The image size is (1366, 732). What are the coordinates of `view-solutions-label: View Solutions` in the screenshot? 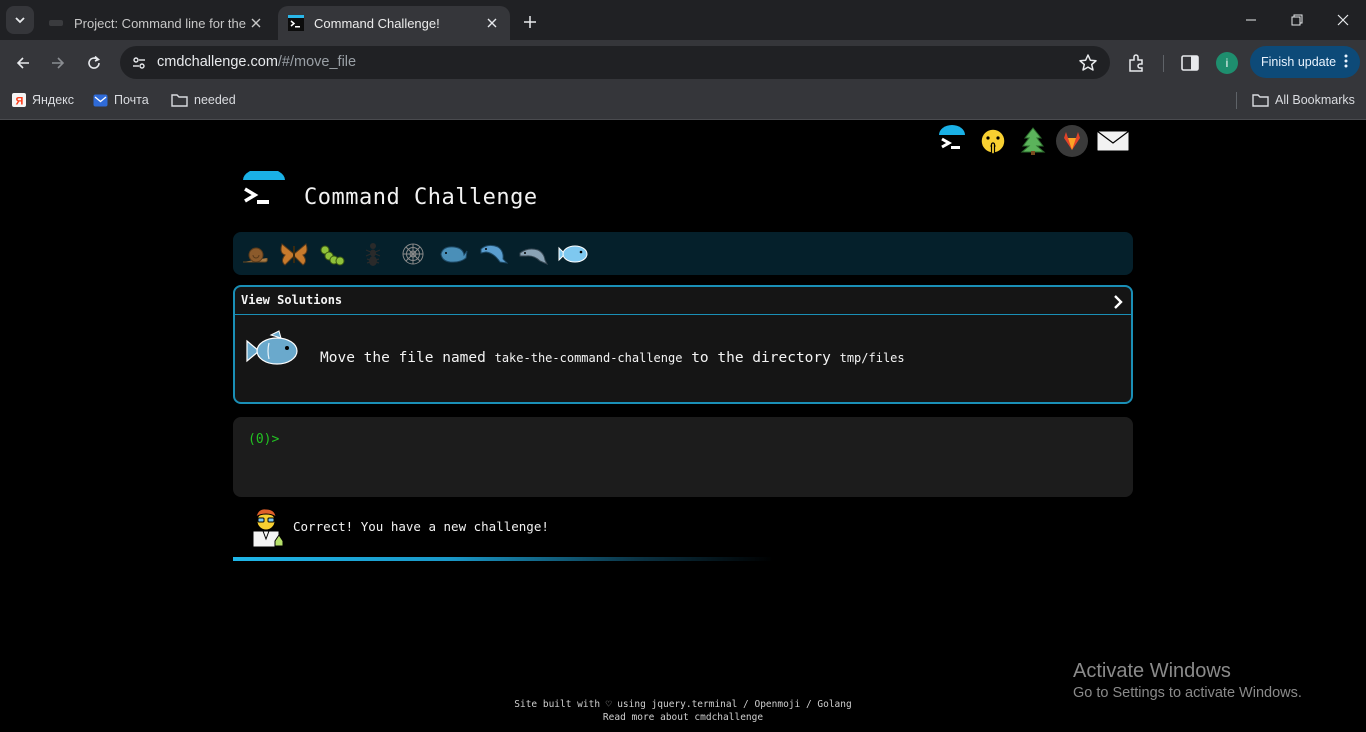 It's located at (292, 300).